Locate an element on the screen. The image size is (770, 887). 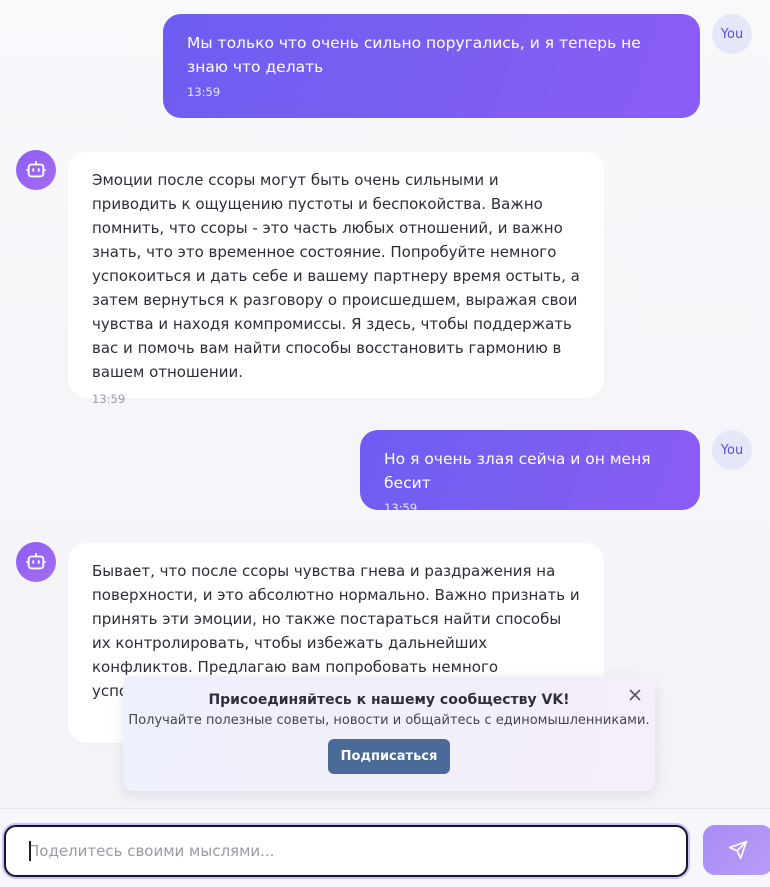
send-icon is located at coordinates (738, 850).